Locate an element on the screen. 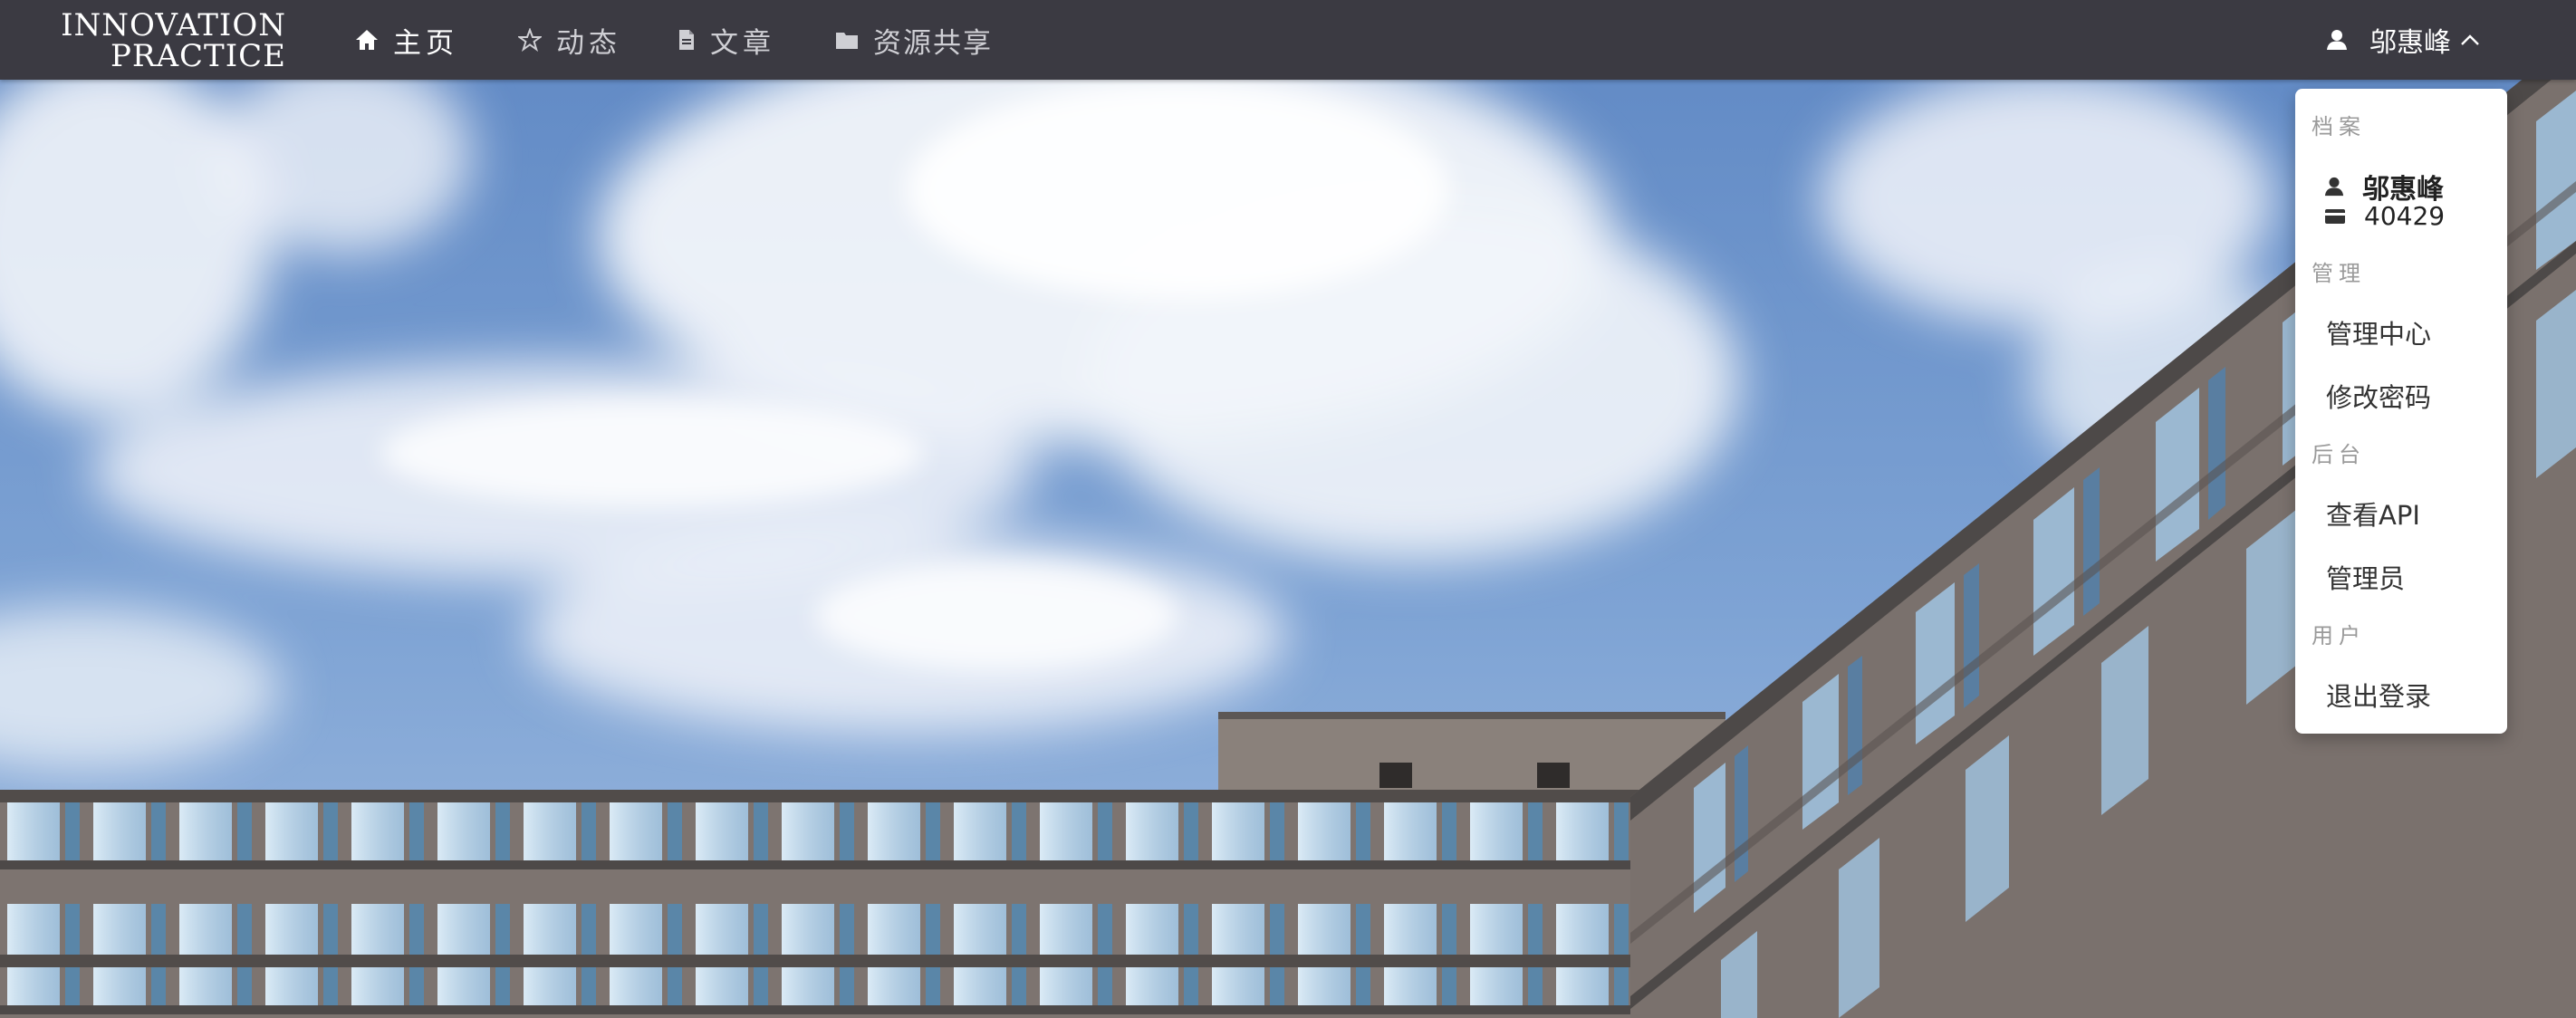  brand-line-1: INNOVATION is located at coordinates (173, 25).